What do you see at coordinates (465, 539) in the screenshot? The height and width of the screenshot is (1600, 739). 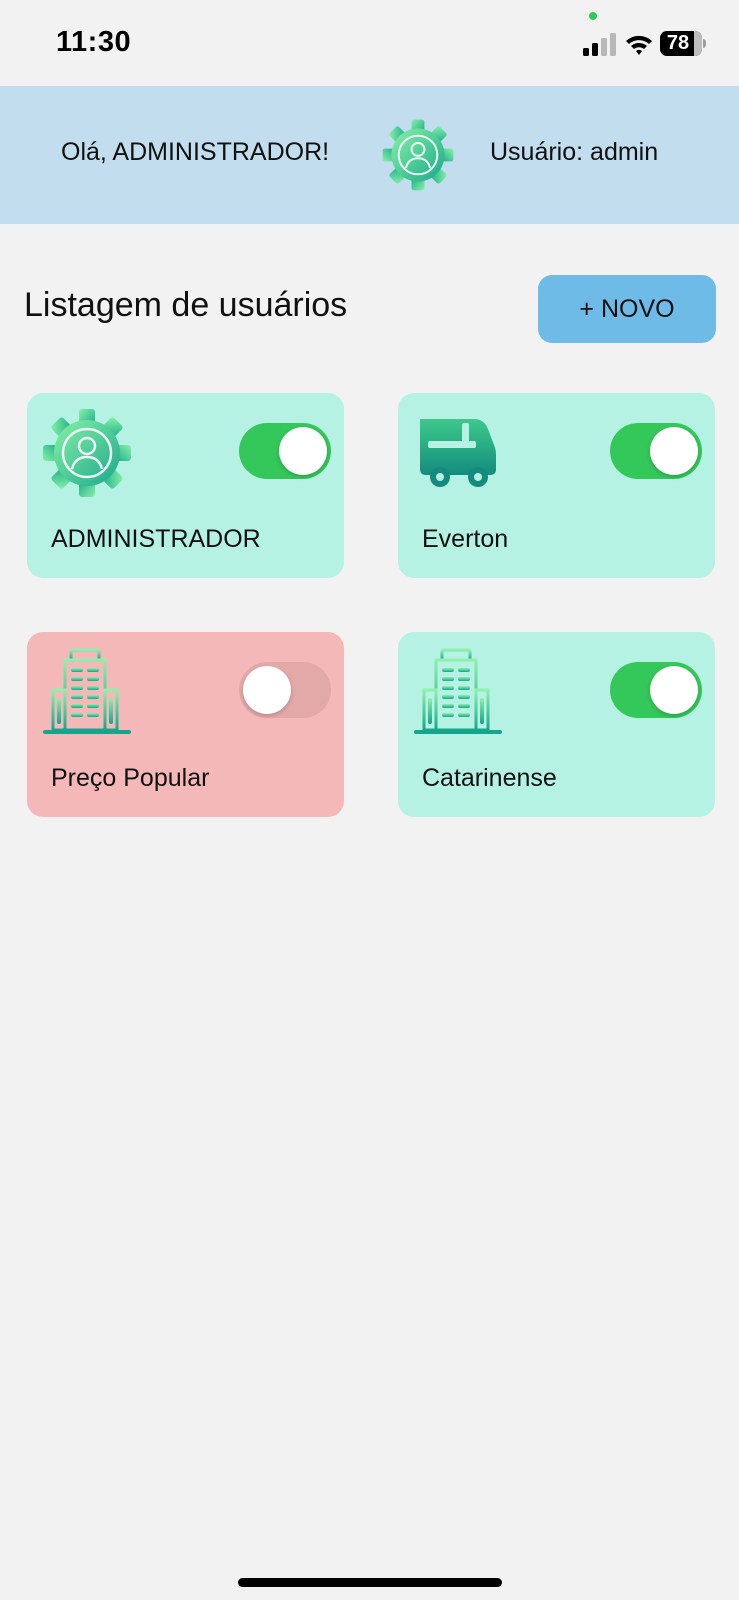 I see `user-name: Everton` at bounding box center [465, 539].